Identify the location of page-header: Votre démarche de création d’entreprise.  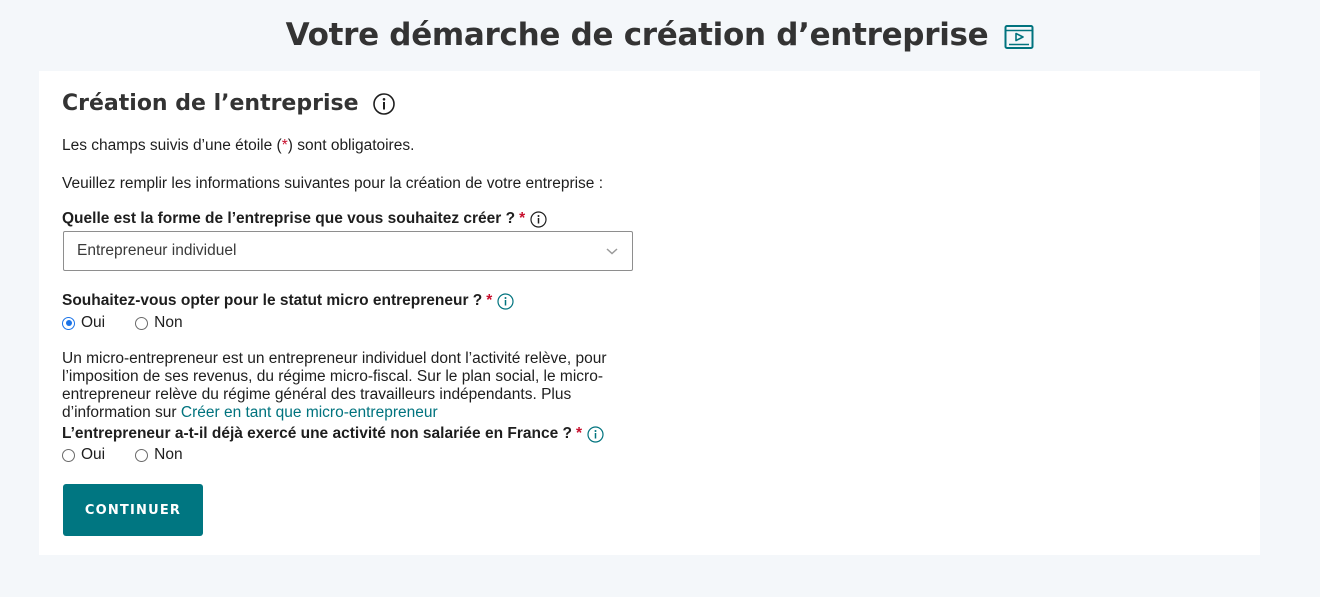
(660, 35).